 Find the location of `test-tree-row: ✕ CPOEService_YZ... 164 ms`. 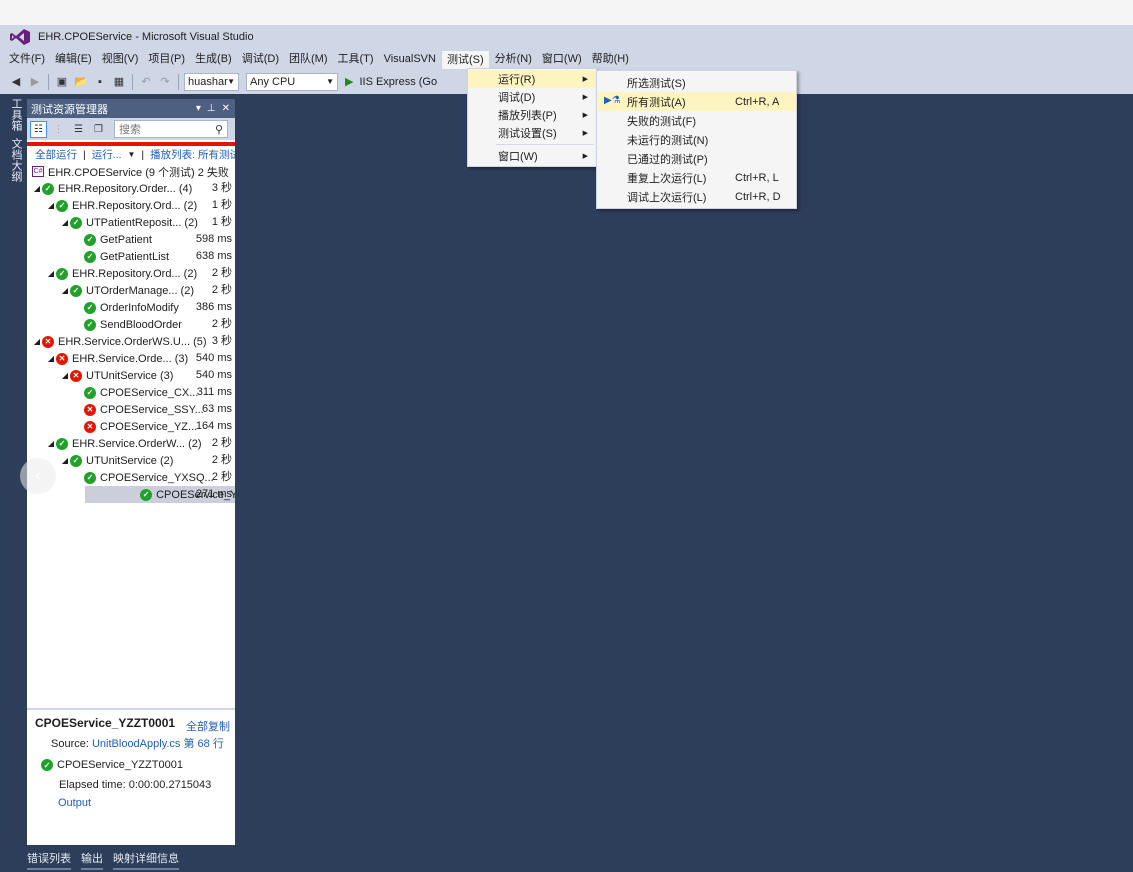

test-tree-row: ✕ CPOEService_YZ... 164 ms is located at coordinates (131, 426).